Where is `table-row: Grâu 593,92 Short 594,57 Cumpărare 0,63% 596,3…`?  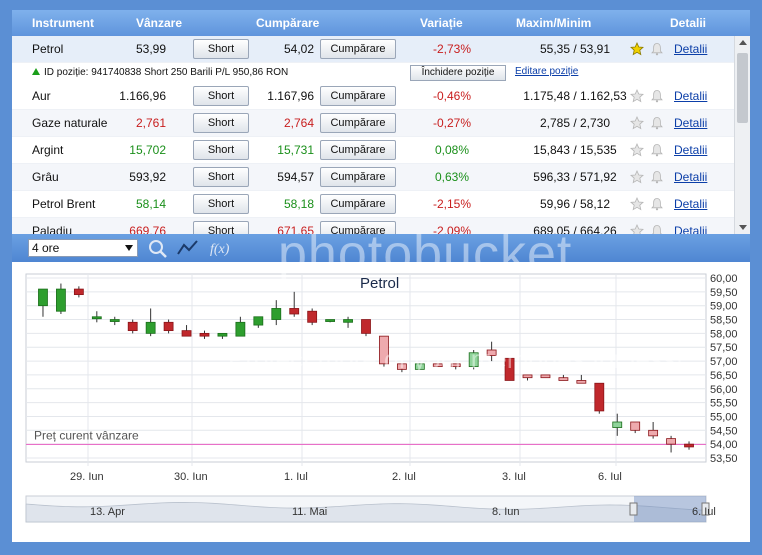
table-row: Grâu 593,92 Short 594,57 Cumpărare 0,63% 596,3… is located at coordinates (373, 177).